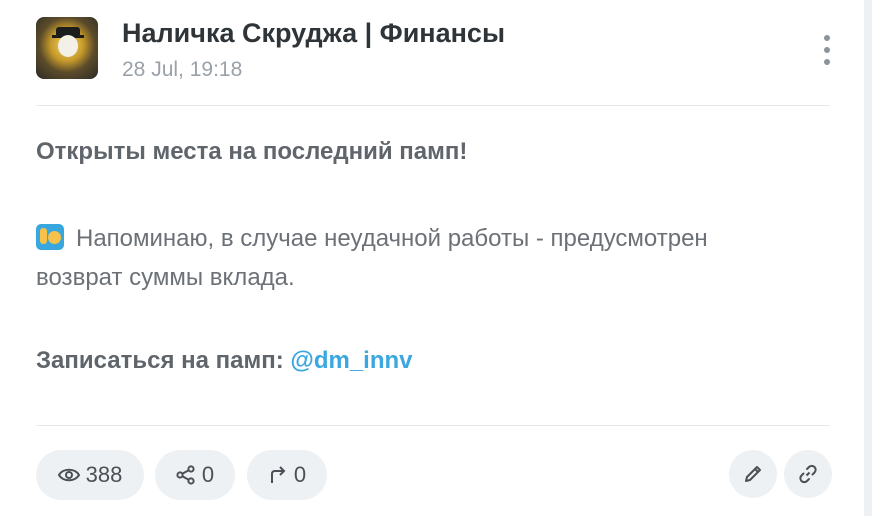  What do you see at coordinates (163, 360) in the screenshot?
I see `signup-label: Записаться на памп:` at bounding box center [163, 360].